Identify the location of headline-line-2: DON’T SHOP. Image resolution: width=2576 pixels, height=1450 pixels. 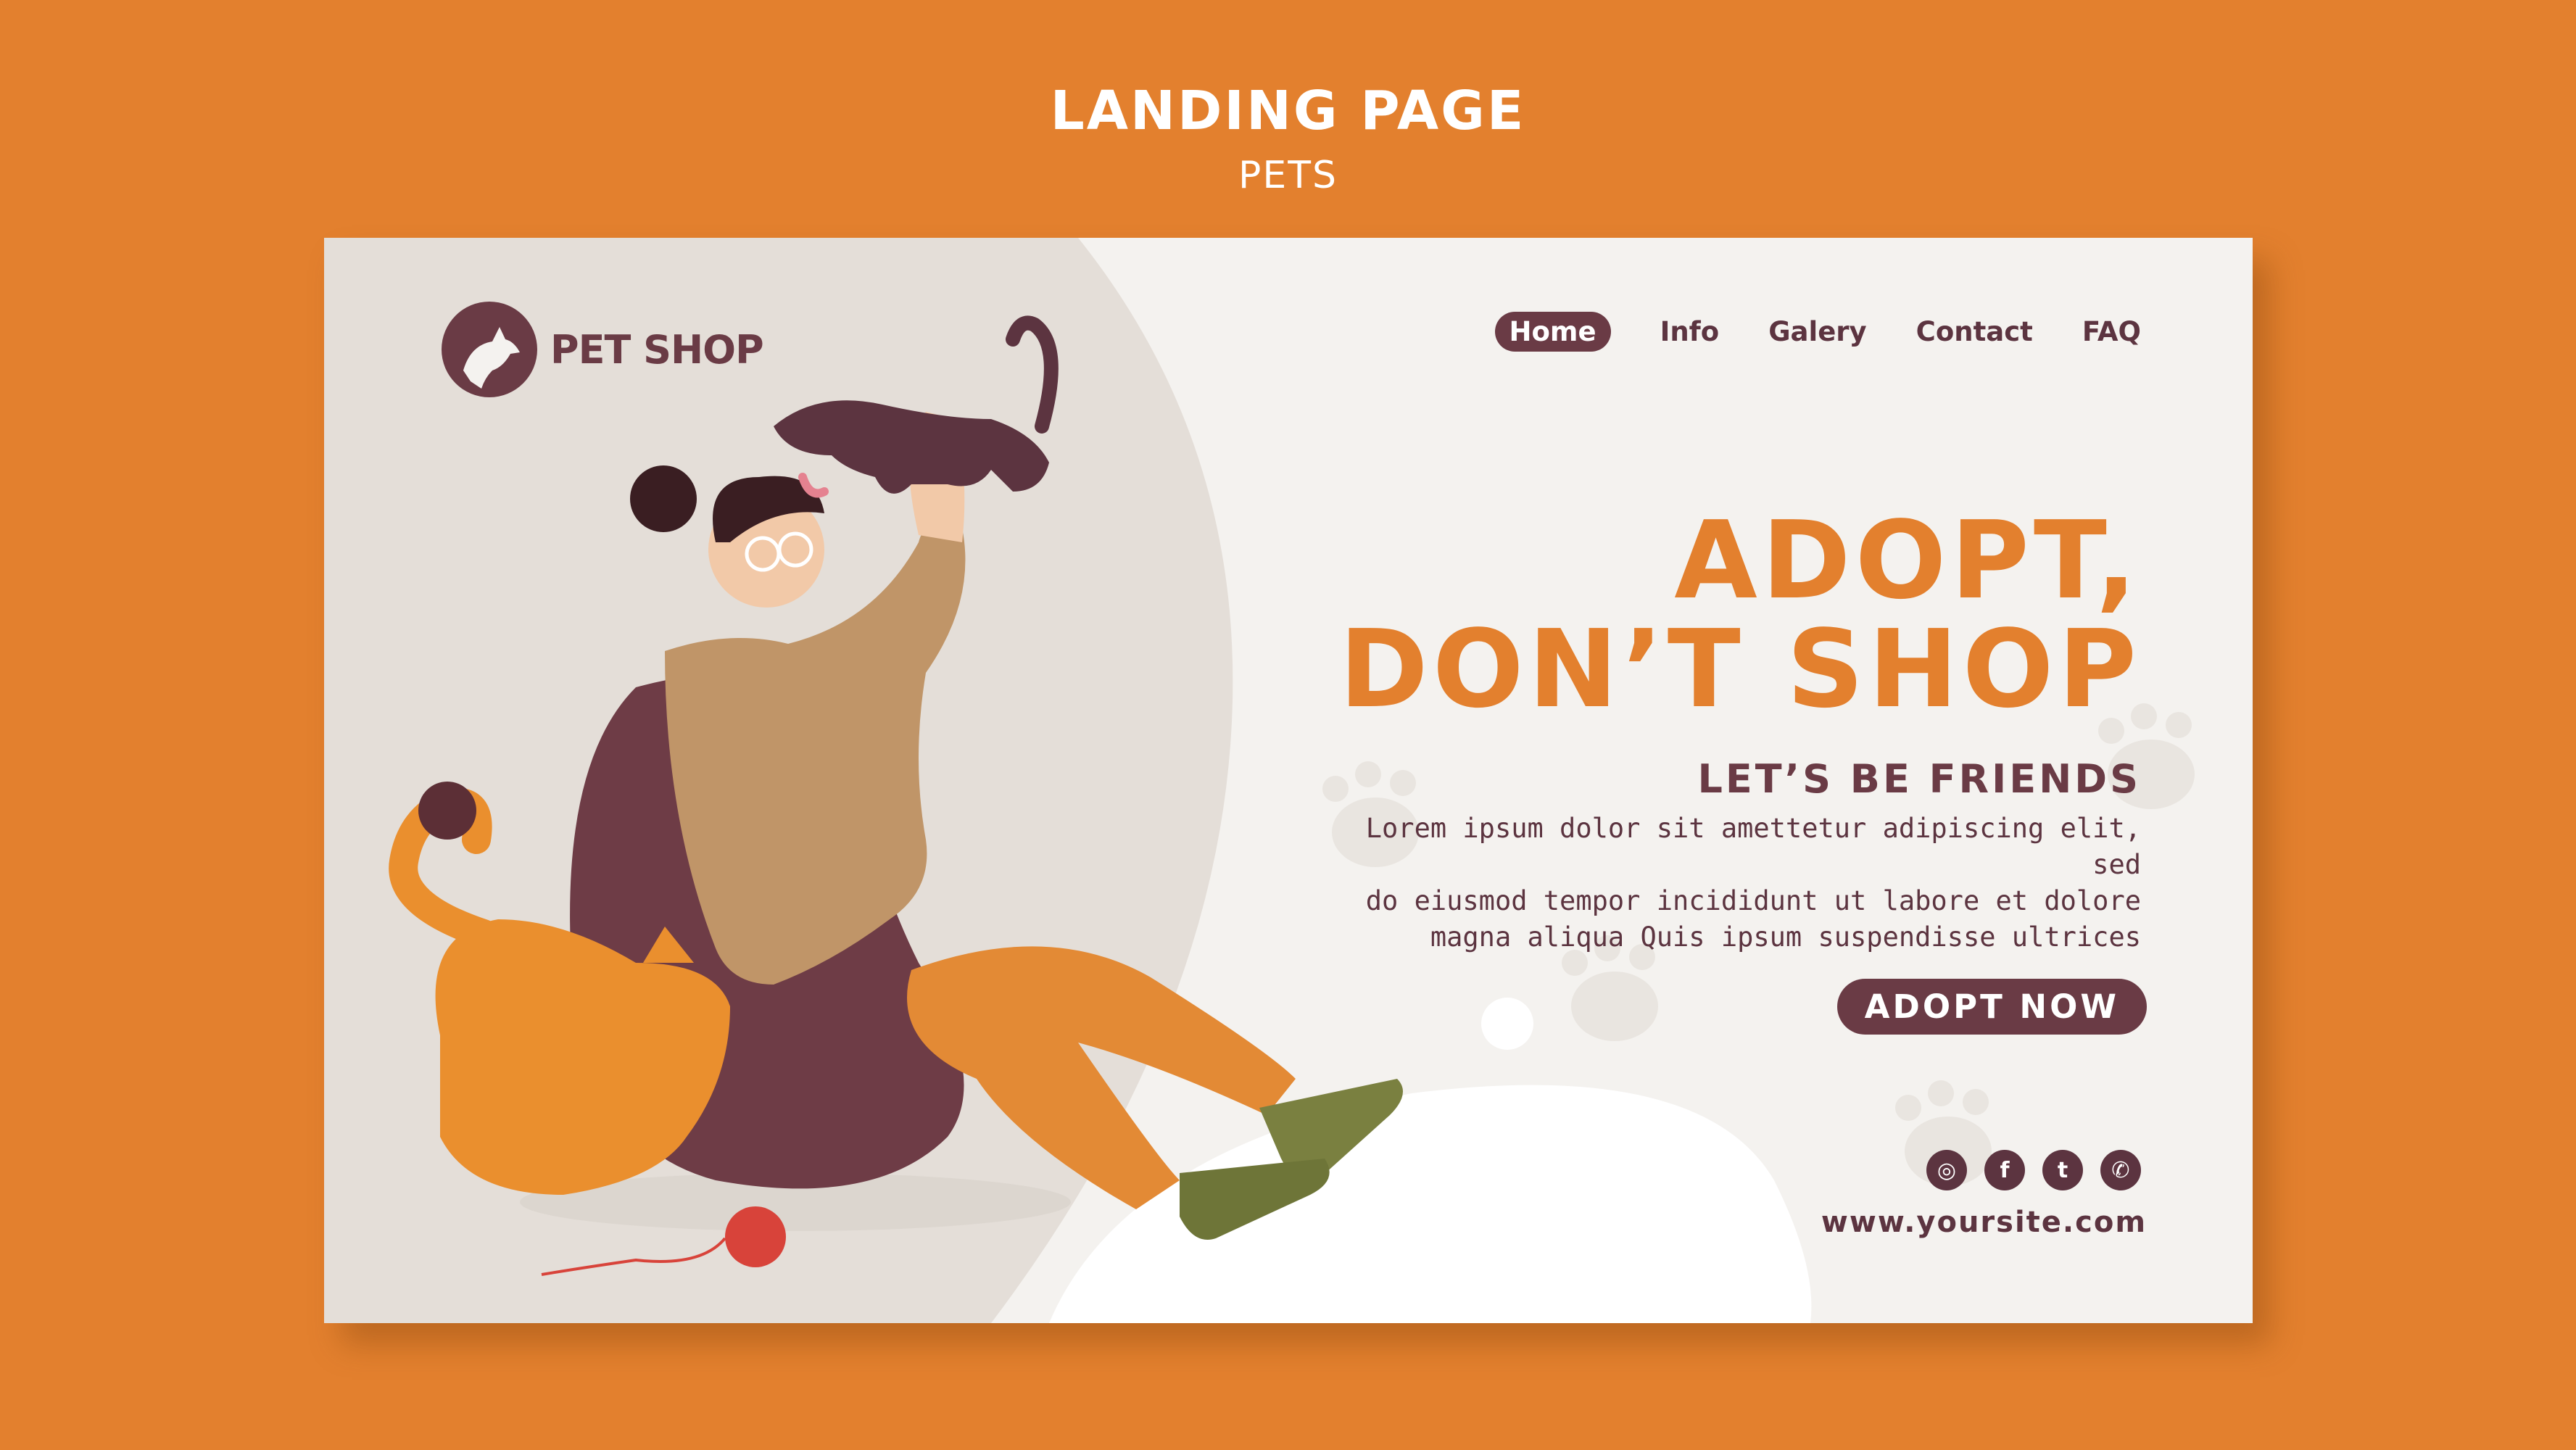
(1740, 669).